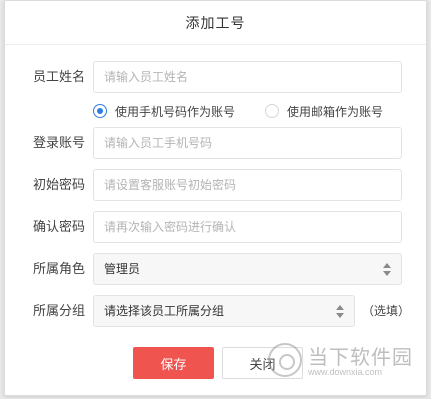  Describe the element at coordinates (345, 372) in the screenshot. I see `watermark-url: www.downxia.com` at that location.